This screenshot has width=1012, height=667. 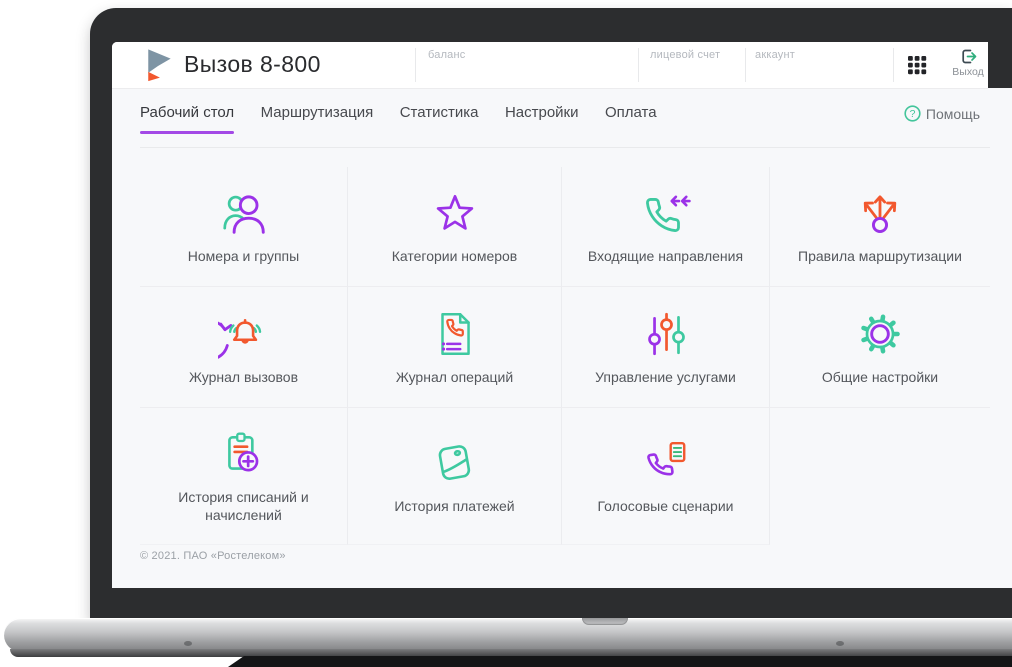 What do you see at coordinates (243, 214) in the screenshot?
I see `users-icon` at bounding box center [243, 214].